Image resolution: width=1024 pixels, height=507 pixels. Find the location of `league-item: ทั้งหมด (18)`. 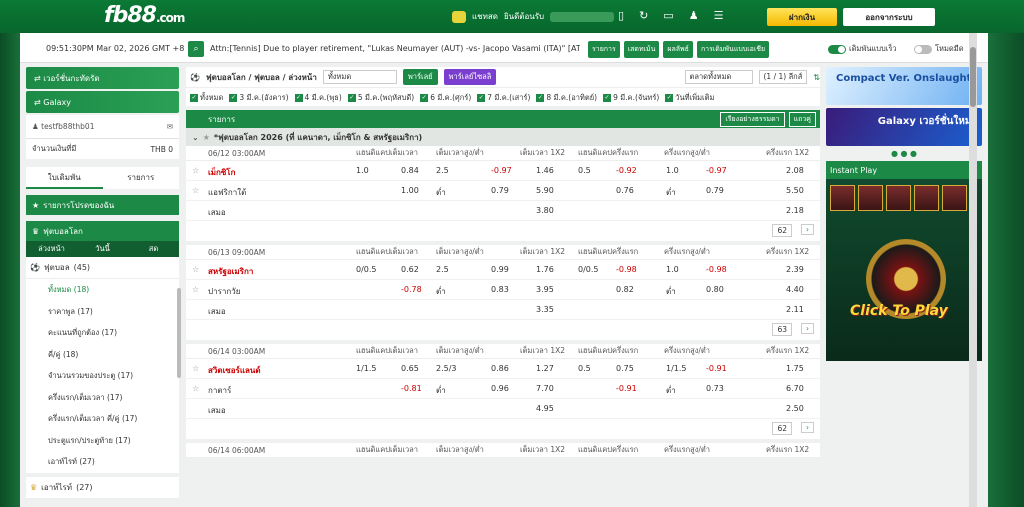

league-item: ทั้งหมด (18) is located at coordinates (102, 290).